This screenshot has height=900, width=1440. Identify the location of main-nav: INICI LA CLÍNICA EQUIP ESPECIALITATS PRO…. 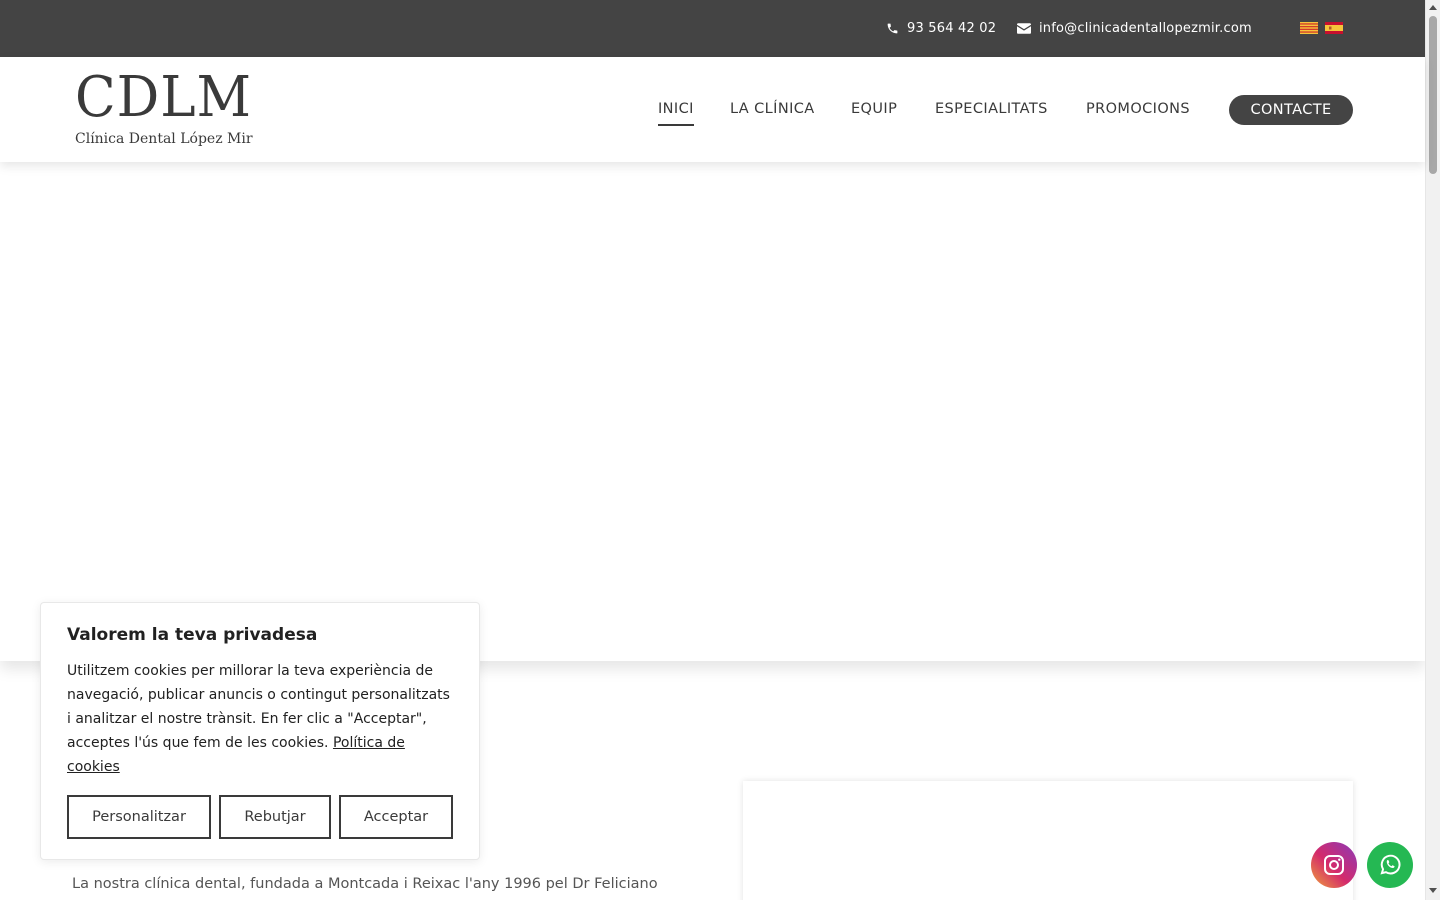
(712, 109).